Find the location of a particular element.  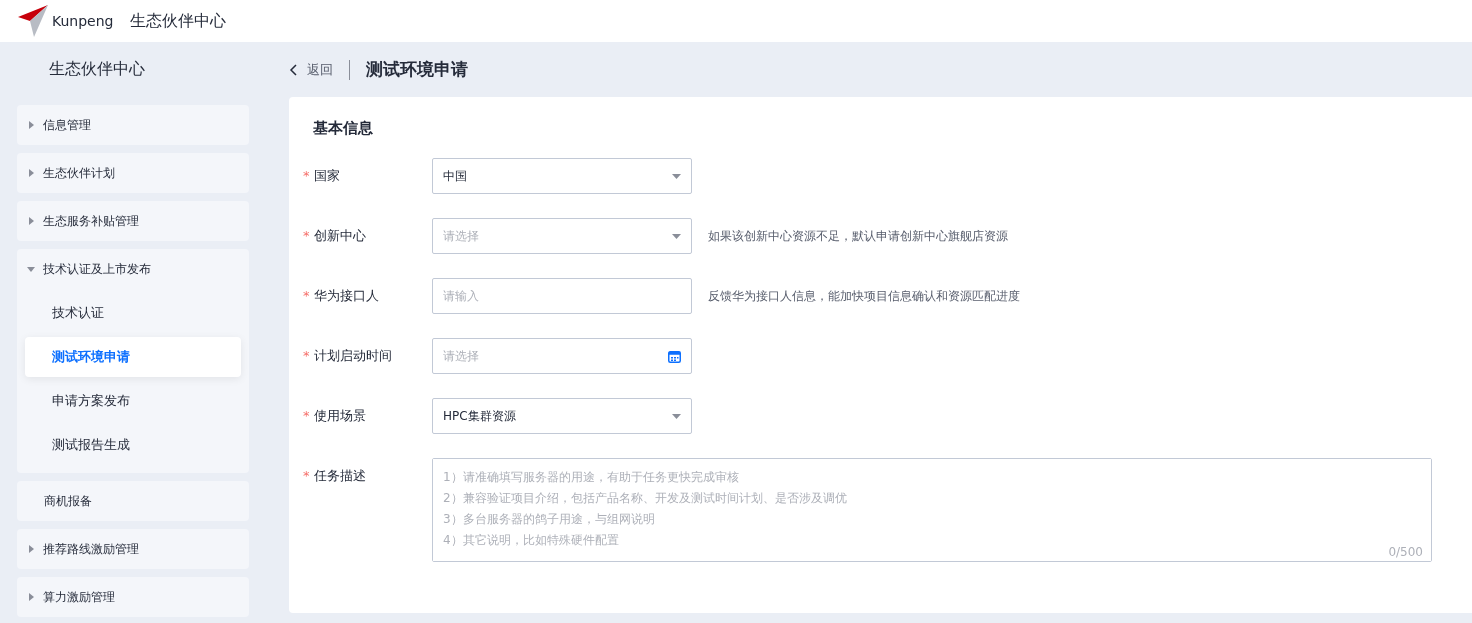

field-label: 国家 is located at coordinates (326, 176).